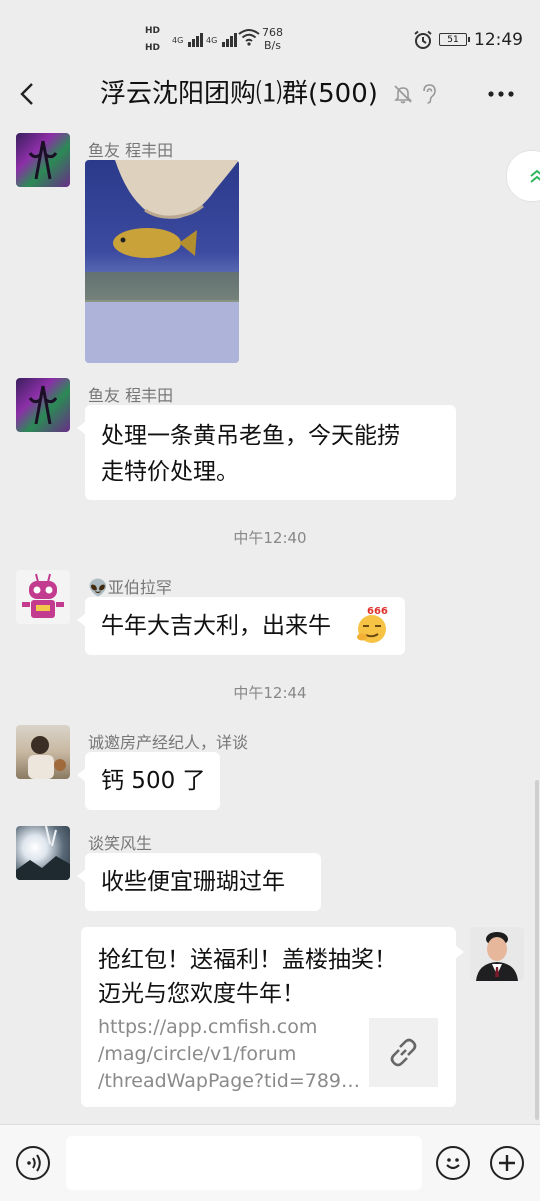  I want to click on input-bar, so click(270, 1162).